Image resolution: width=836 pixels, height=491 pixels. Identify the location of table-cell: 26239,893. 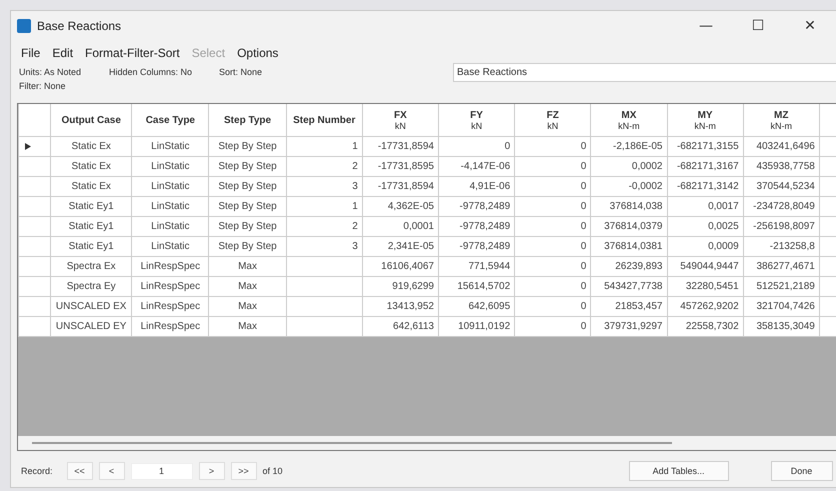
(628, 266).